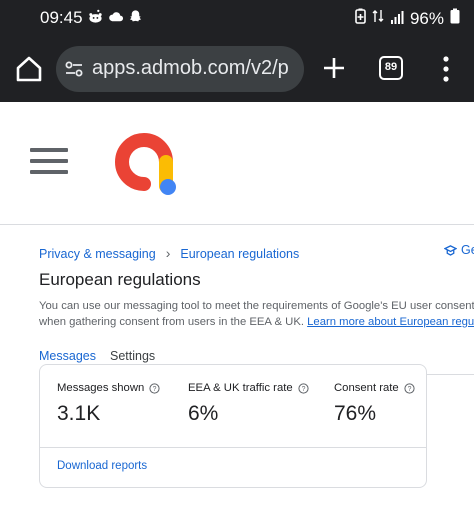 This screenshot has height=513, width=474. I want to click on battery-icon, so click(455, 18).